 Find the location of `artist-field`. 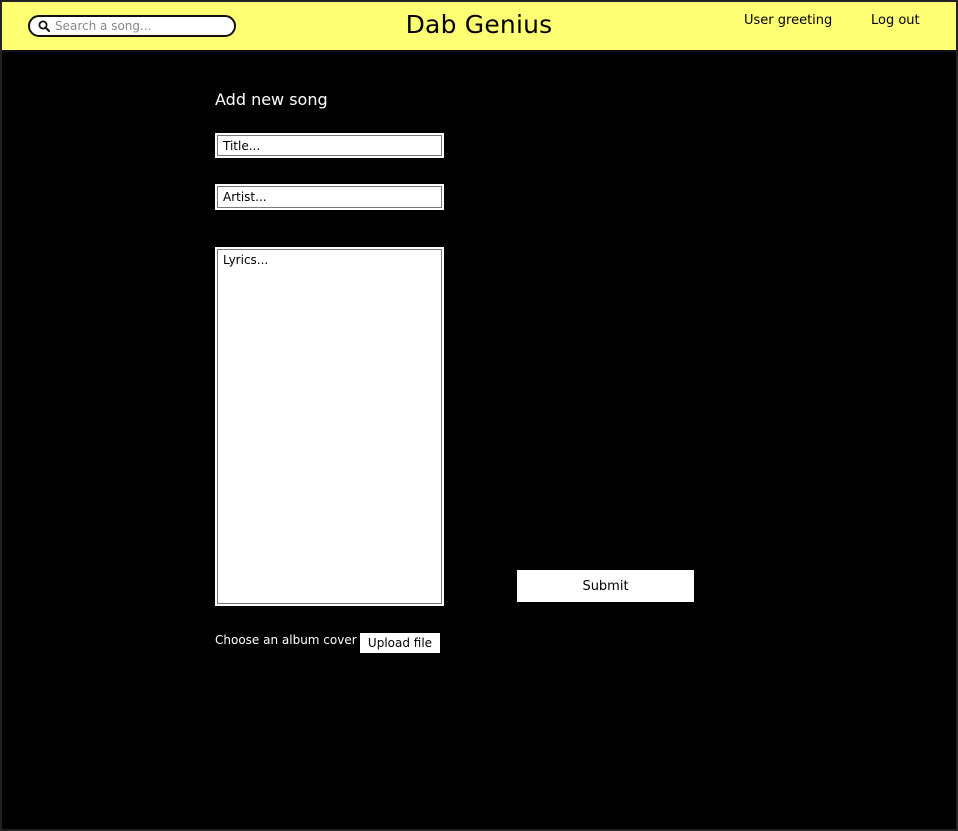

artist-field is located at coordinates (329, 197).